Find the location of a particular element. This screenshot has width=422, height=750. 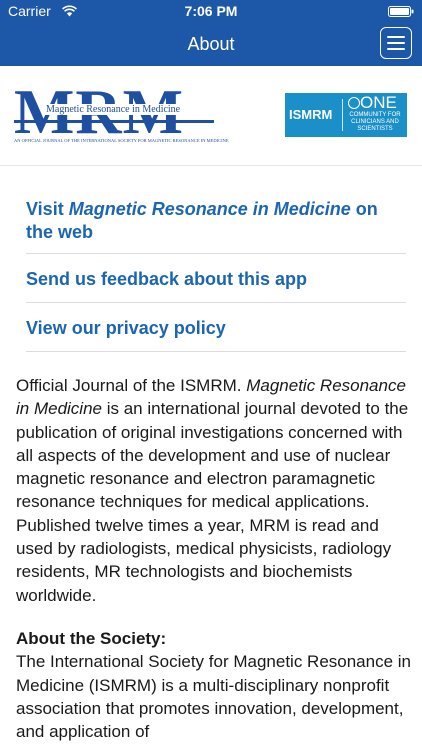

hamburger-menu-icon is located at coordinates (396, 43).